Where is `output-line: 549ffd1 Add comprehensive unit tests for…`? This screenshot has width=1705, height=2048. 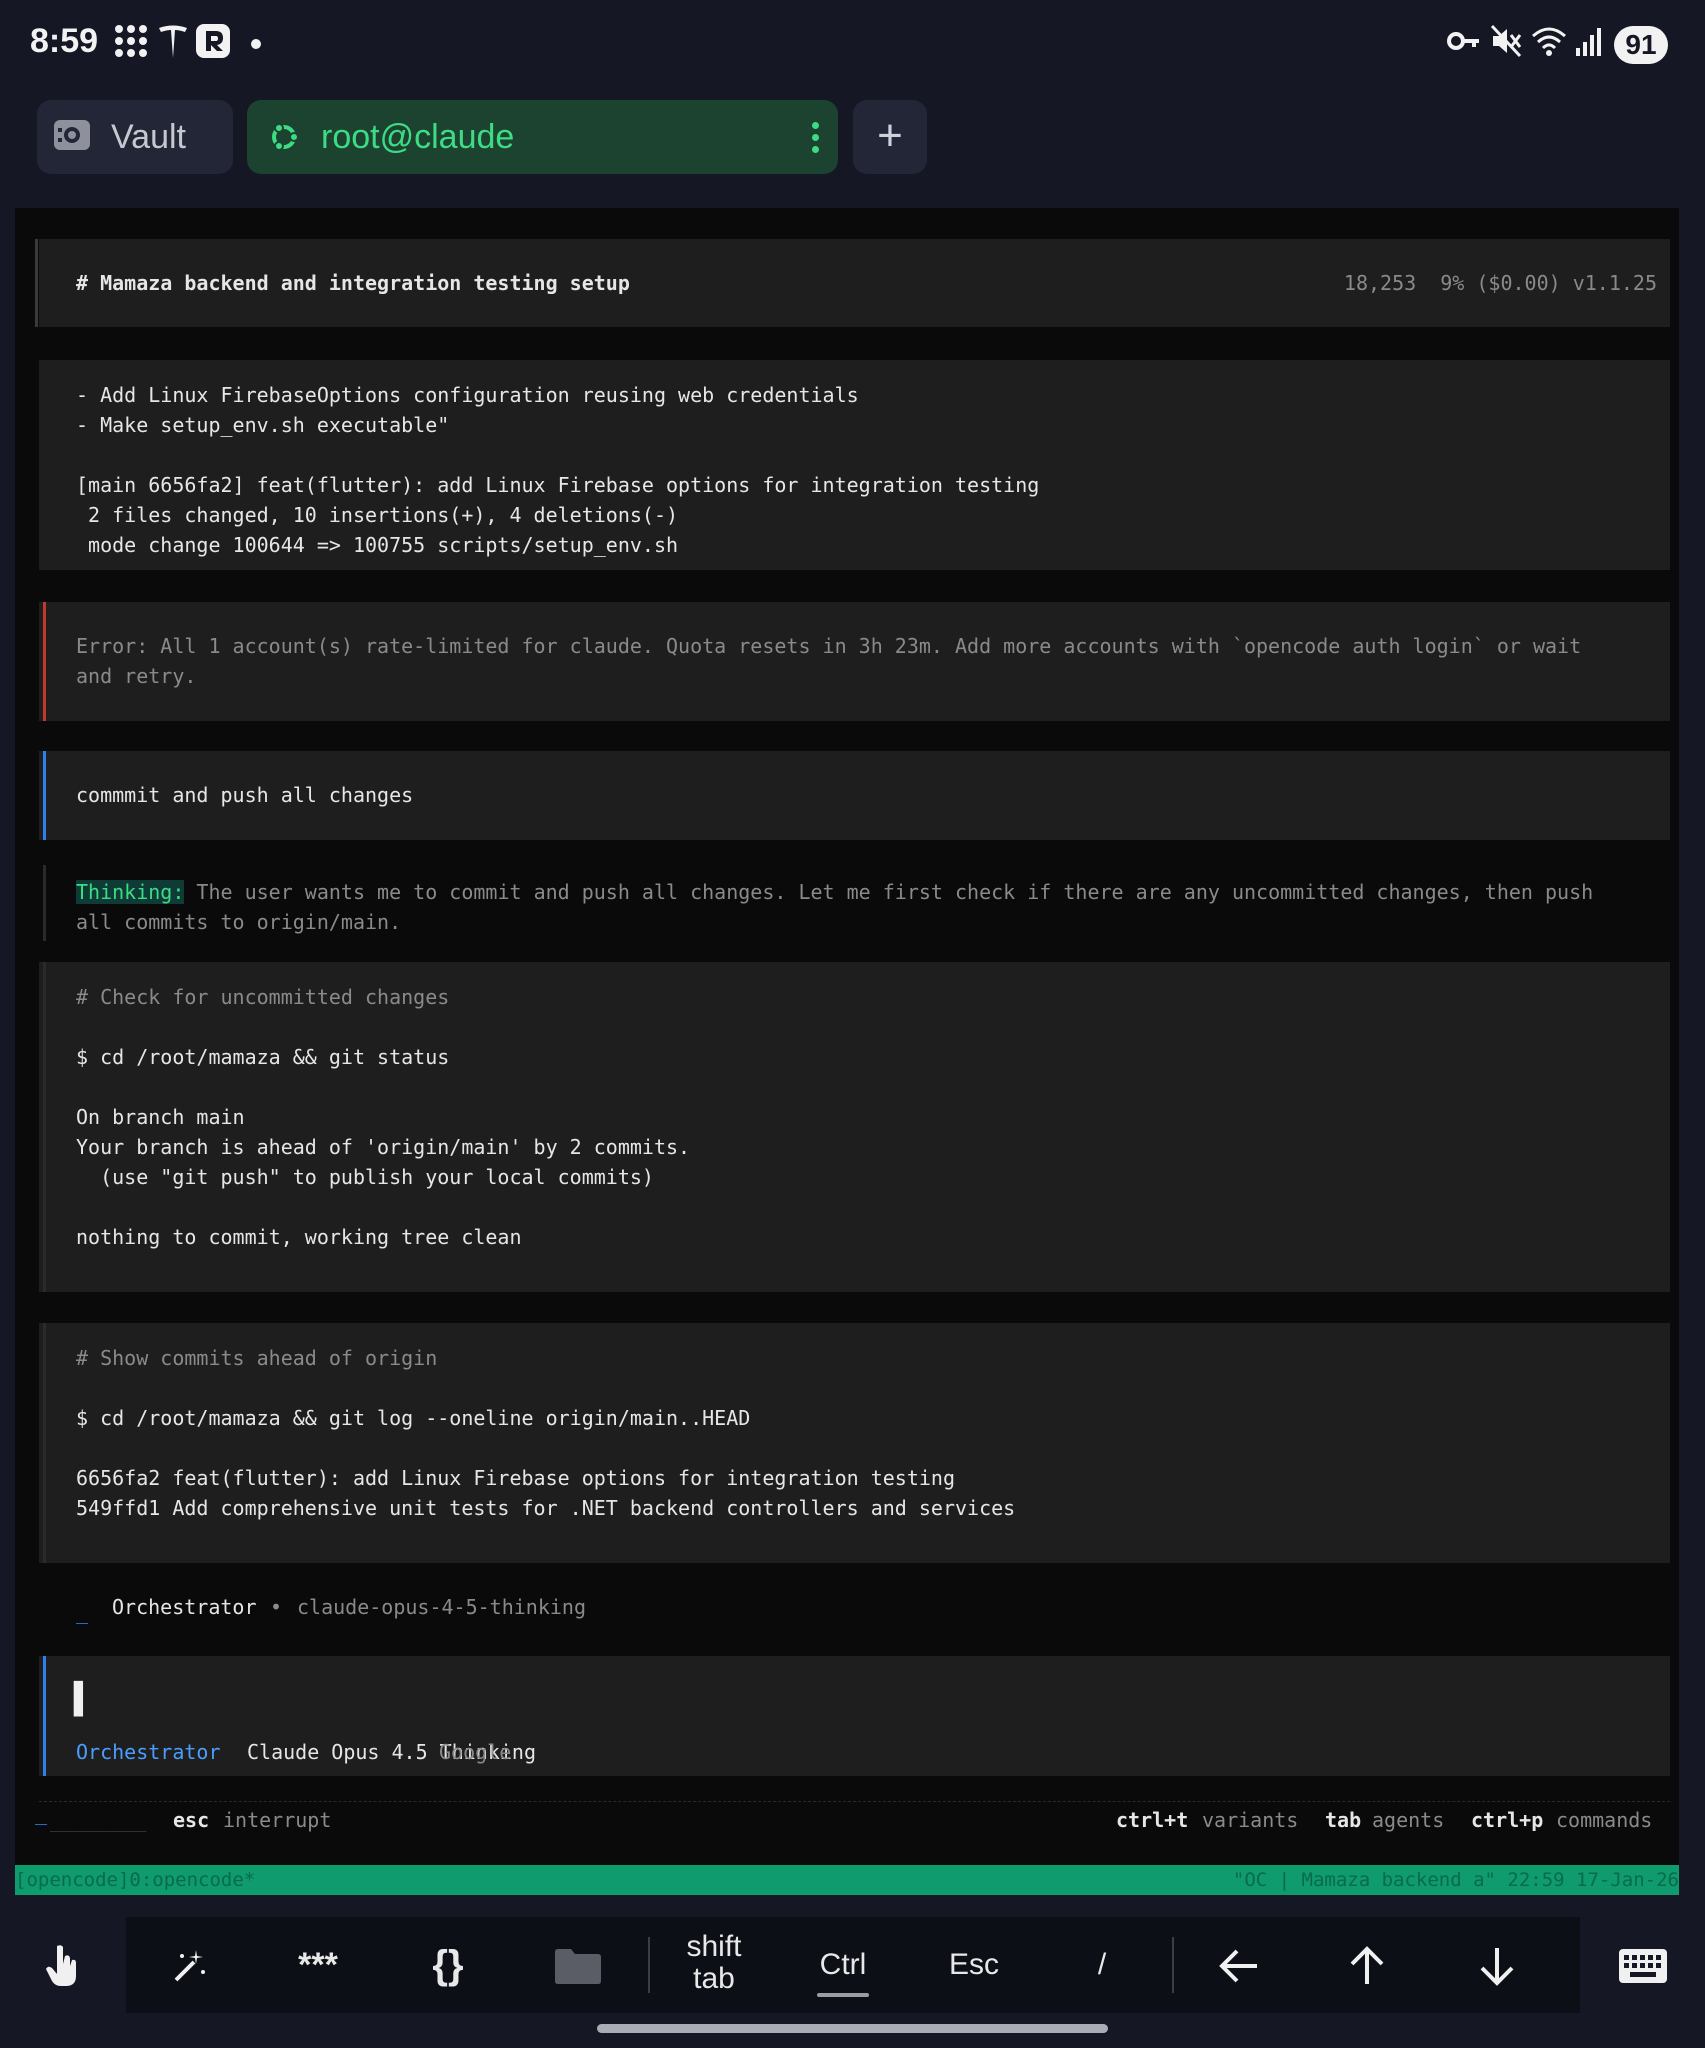 output-line: 549ffd1 Add comprehensive unit tests for… is located at coordinates (546, 1508).